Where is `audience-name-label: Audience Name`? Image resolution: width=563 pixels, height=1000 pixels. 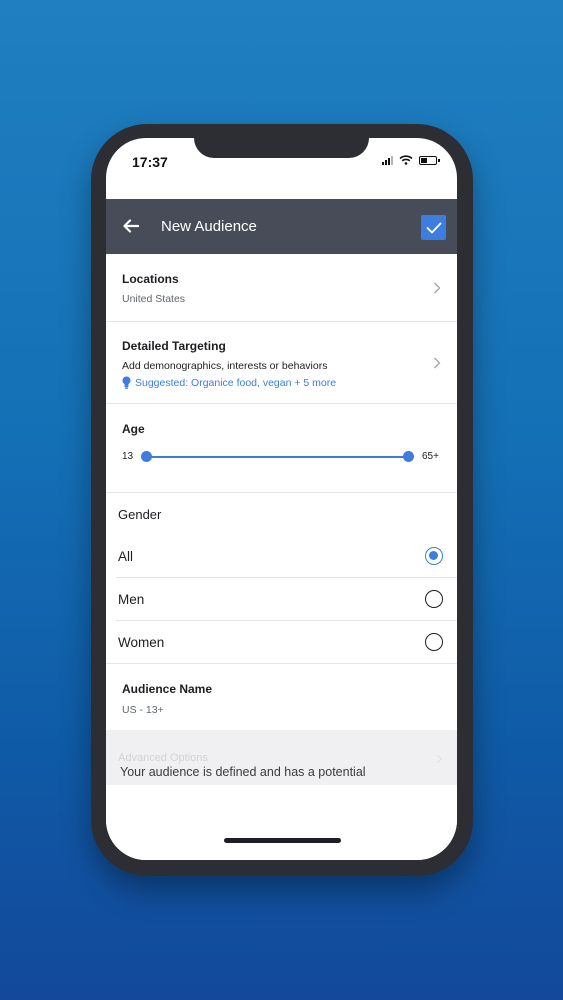
audience-name-label: Audience Name is located at coordinates (167, 689).